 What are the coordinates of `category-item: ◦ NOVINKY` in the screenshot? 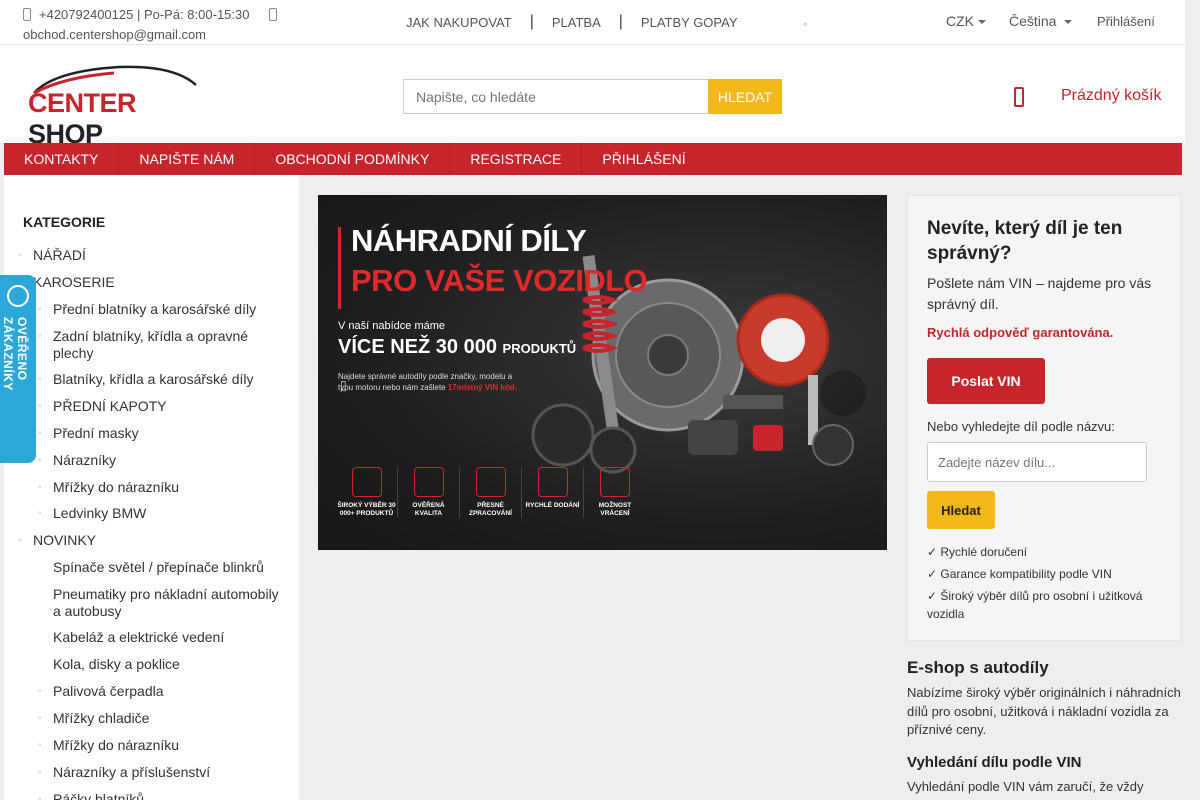 It's located at (151, 540).